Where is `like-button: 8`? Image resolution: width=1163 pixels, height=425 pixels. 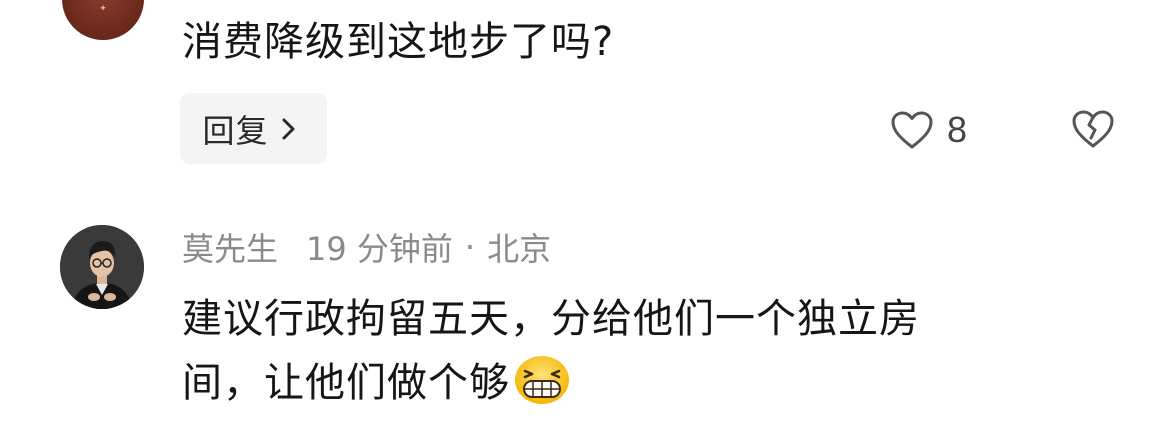 like-button: 8 is located at coordinates (928, 130).